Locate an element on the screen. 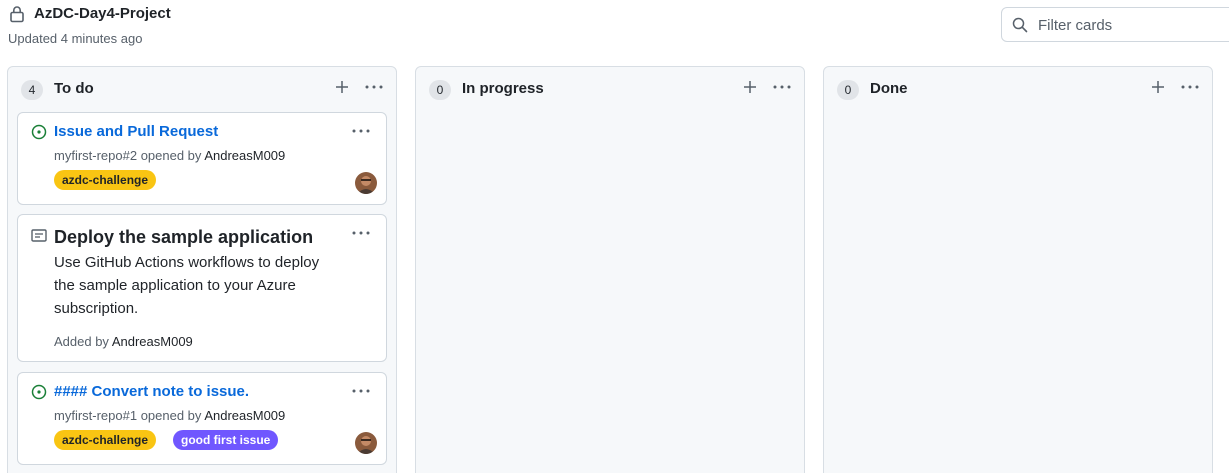 The width and height of the screenshot is (1229, 473). column-title: In progress is located at coordinates (503, 88).